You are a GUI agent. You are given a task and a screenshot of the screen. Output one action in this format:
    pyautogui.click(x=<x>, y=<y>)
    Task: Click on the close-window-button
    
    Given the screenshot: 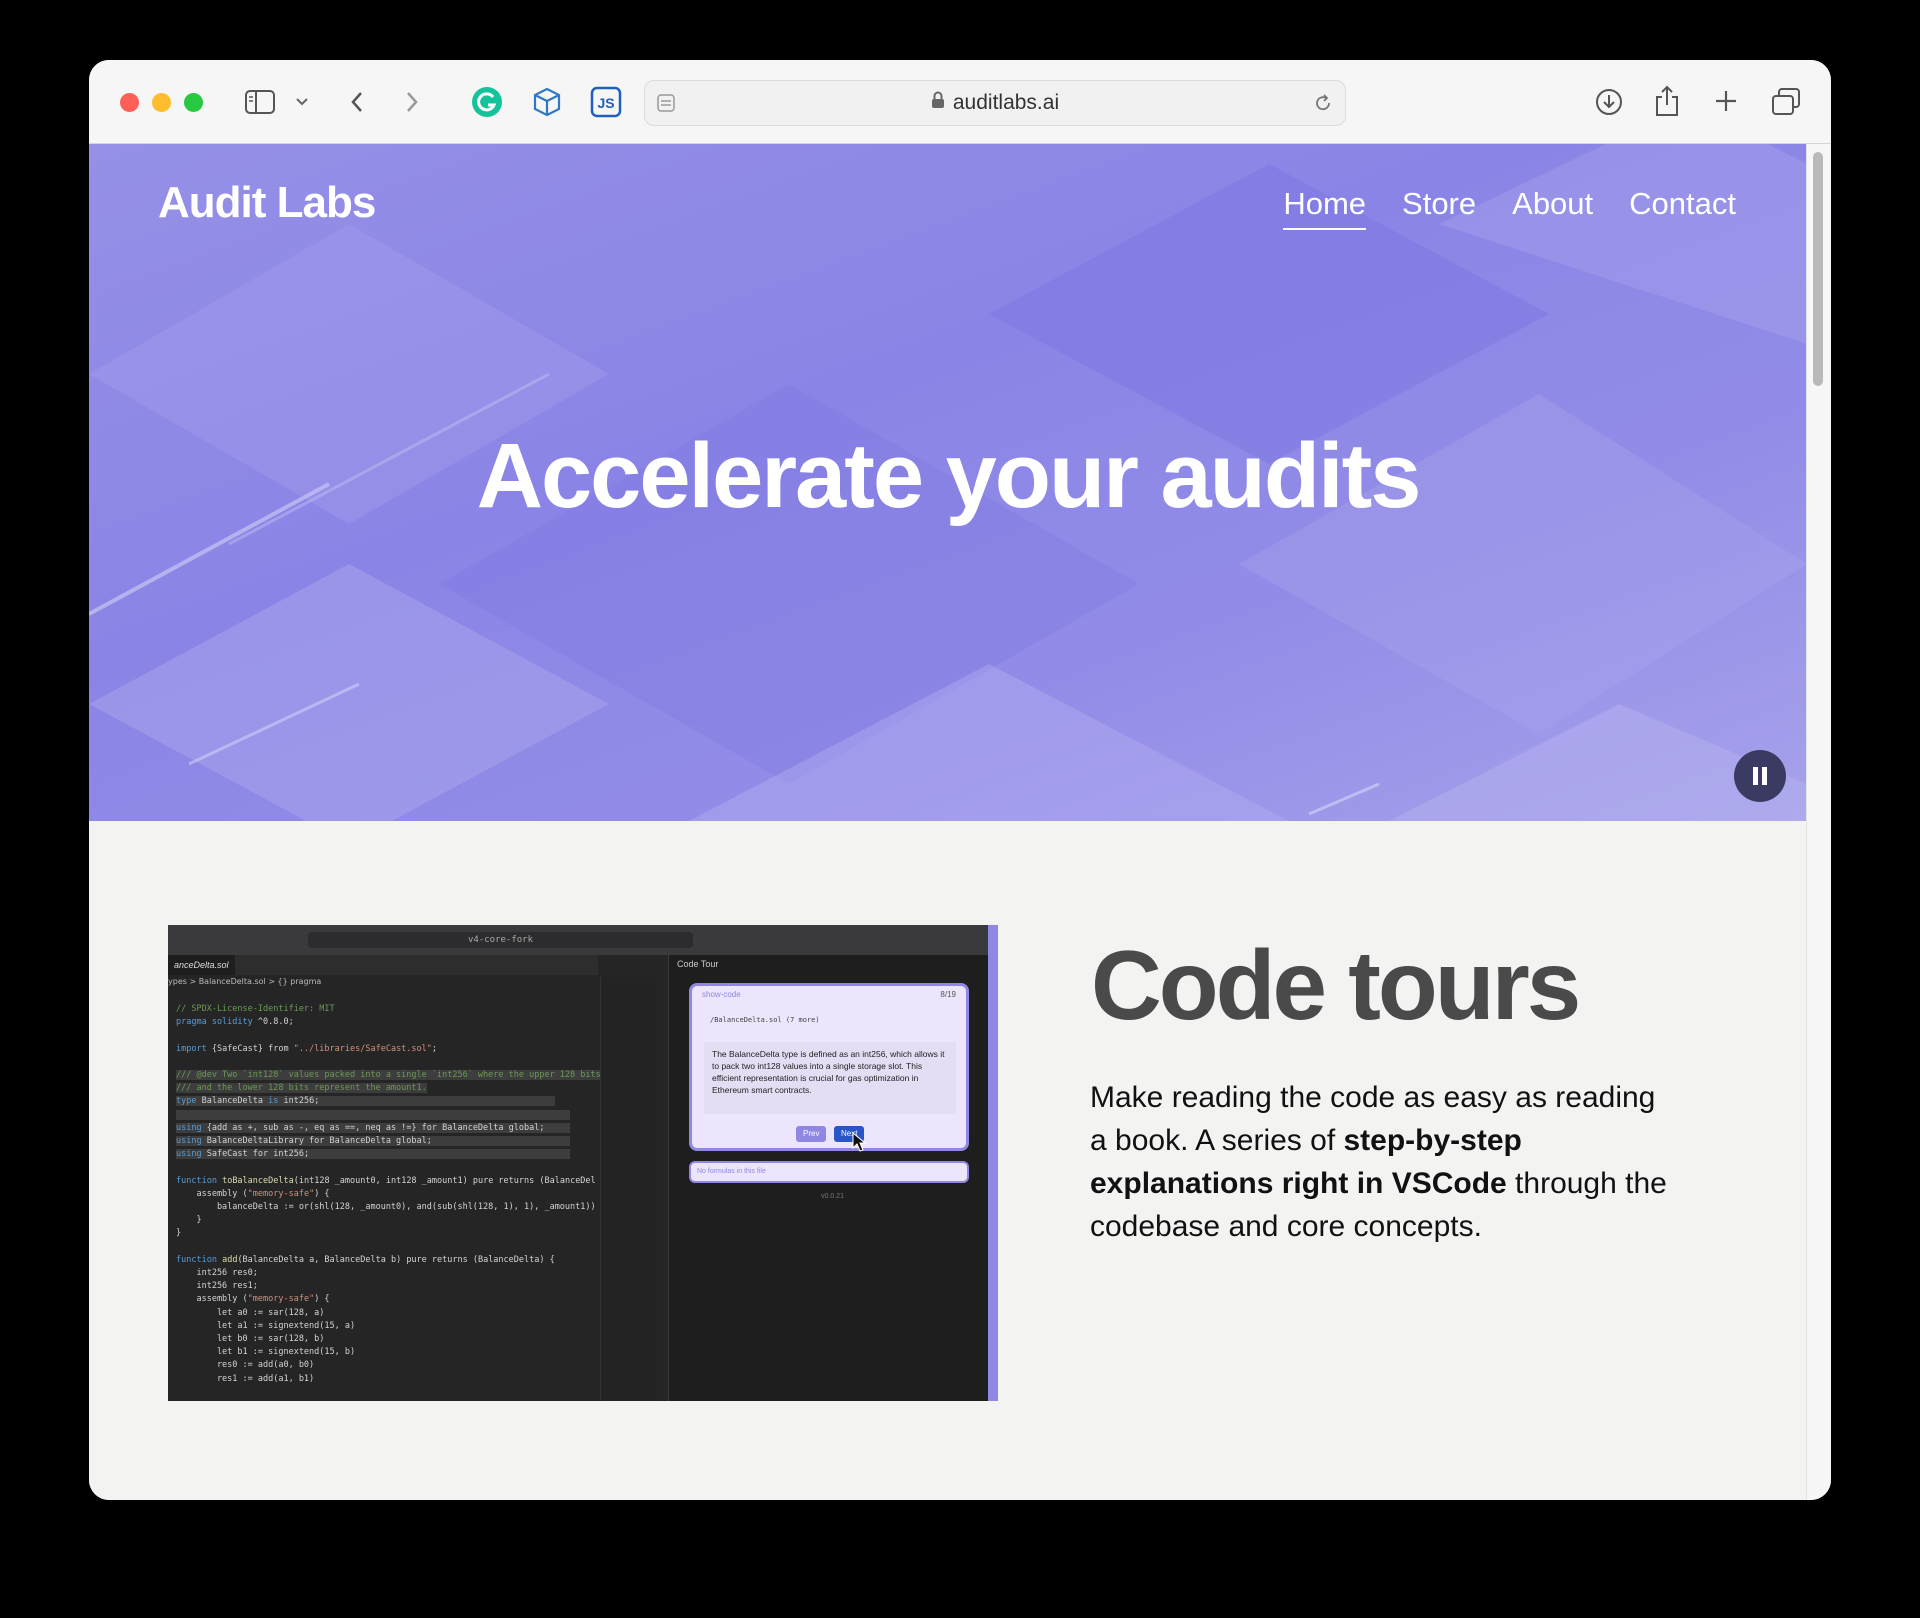 What is the action you would take?
    pyautogui.click(x=129, y=102)
    